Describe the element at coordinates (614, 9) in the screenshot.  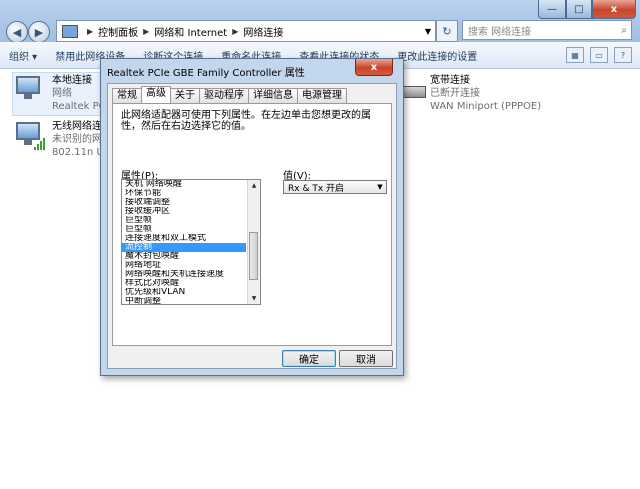
I see `close-button: x` at that location.